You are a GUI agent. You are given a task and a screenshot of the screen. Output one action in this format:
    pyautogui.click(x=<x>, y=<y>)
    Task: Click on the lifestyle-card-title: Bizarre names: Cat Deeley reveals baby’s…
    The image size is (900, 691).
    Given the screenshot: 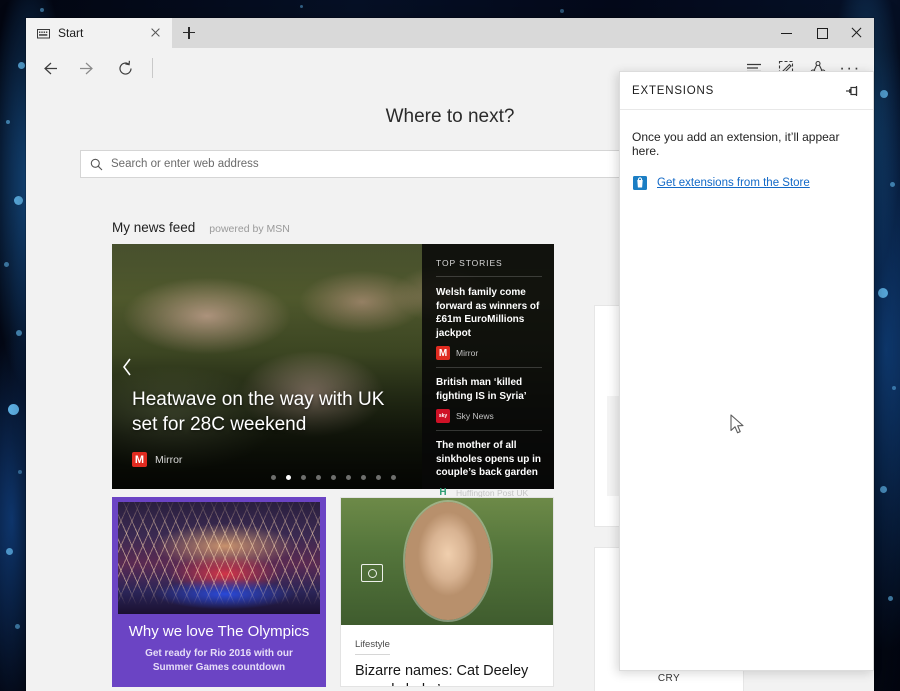 What is the action you would take?
    pyautogui.click(x=442, y=674)
    